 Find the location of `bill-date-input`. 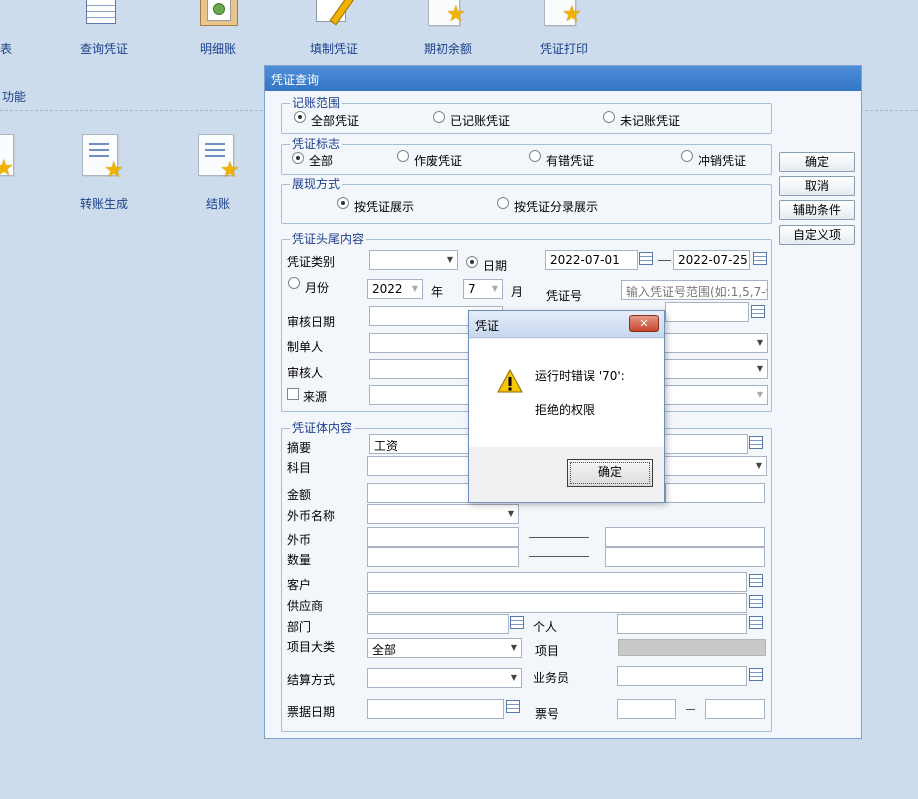

bill-date-input is located at coordinates (435, 709).